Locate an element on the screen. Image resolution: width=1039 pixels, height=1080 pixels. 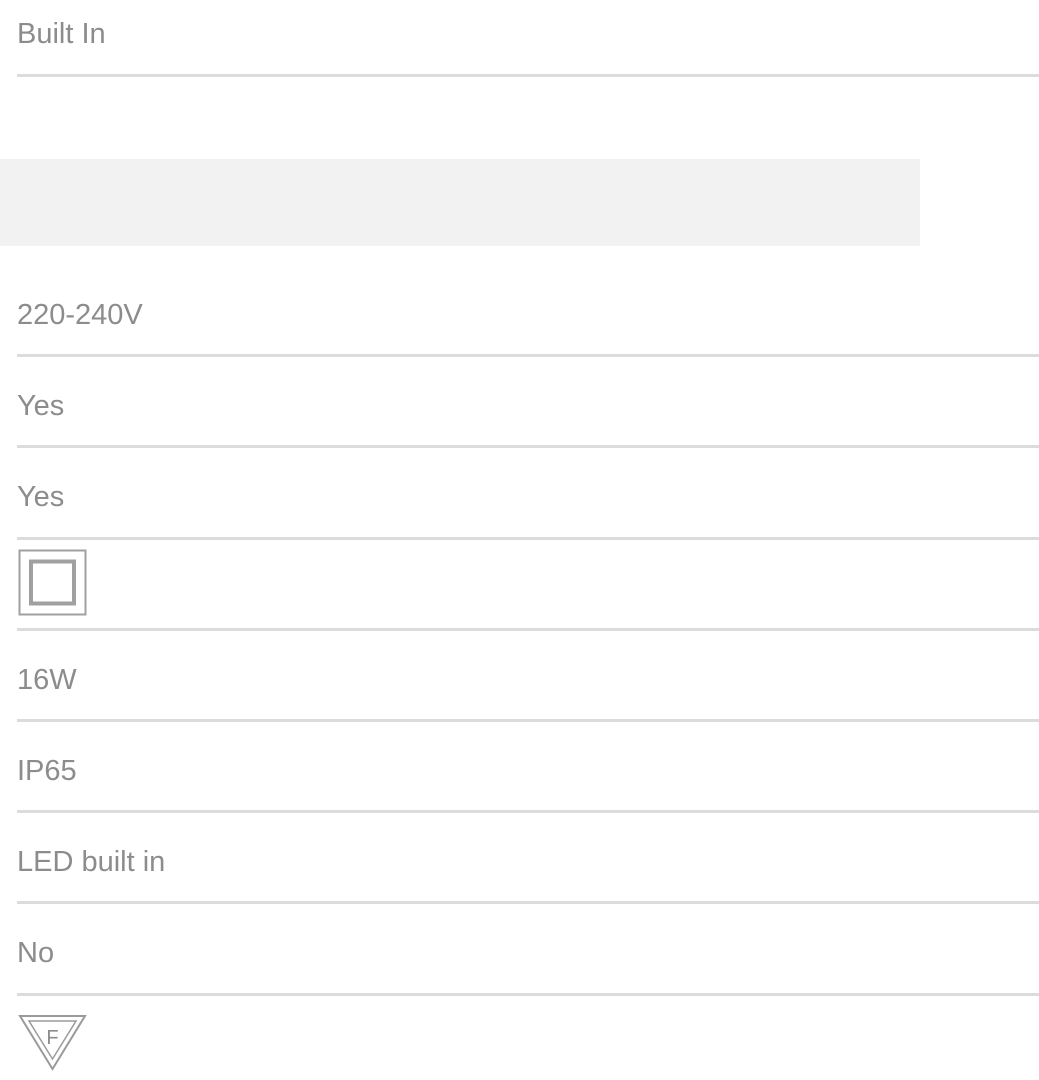
spec-value: IP65 is located at coordinates (47, 771).